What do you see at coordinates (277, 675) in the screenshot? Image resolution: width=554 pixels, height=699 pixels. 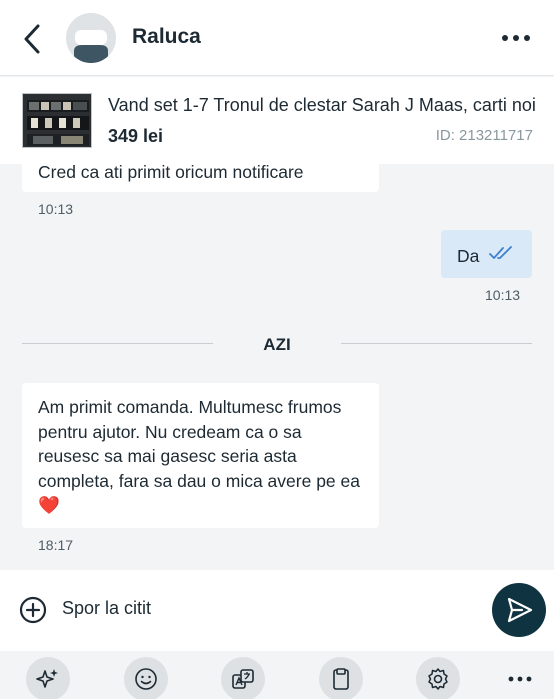 I see `keyboard-toolbar` at bounding box center [277, 675].